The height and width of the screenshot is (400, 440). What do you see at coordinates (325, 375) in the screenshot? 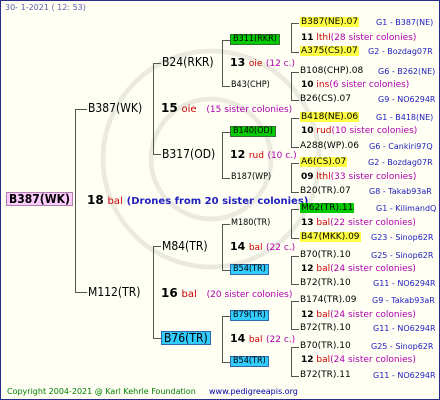
I see `gen4-node: B72(TR).11` at bounding box center [325, 375].